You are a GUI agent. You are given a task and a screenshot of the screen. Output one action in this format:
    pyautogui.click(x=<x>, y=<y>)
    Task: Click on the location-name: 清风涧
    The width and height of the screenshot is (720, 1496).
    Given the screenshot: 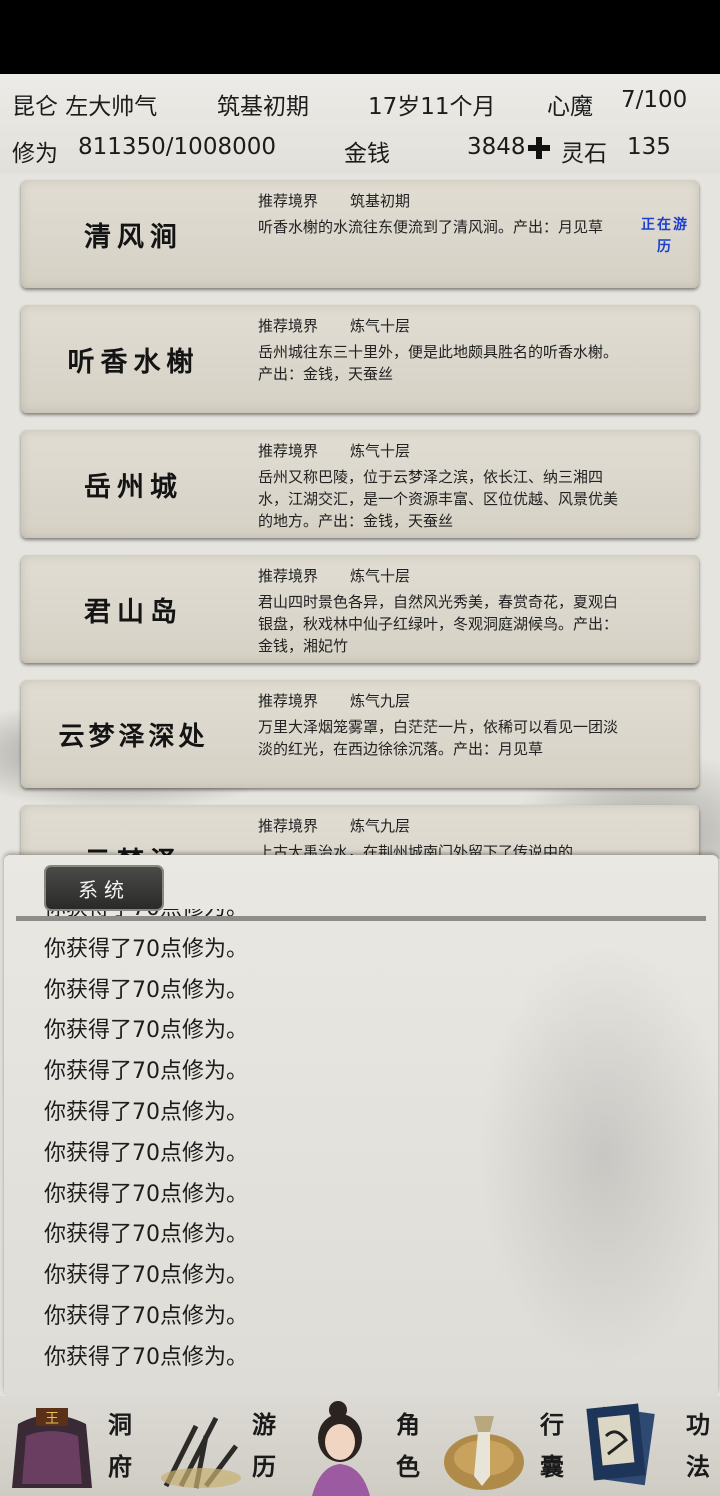 What is the action you would take?
    pyautogui.click(x=133, y=237)
    